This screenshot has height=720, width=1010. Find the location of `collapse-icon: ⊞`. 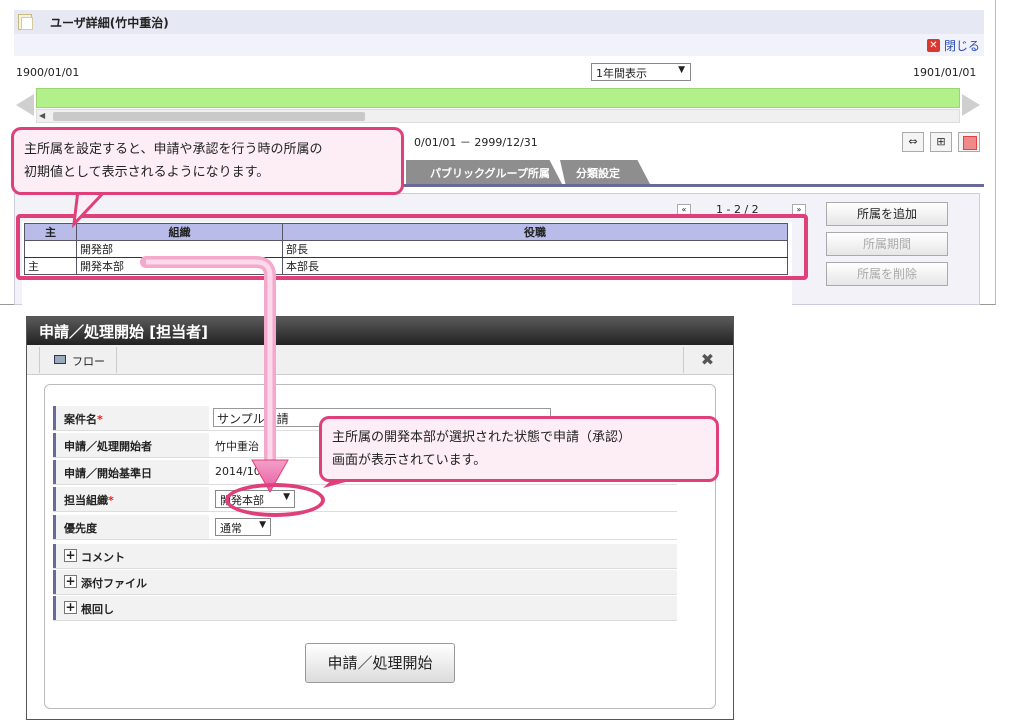

collapse-icon: ⊞ is located at coordinates (941, 142).